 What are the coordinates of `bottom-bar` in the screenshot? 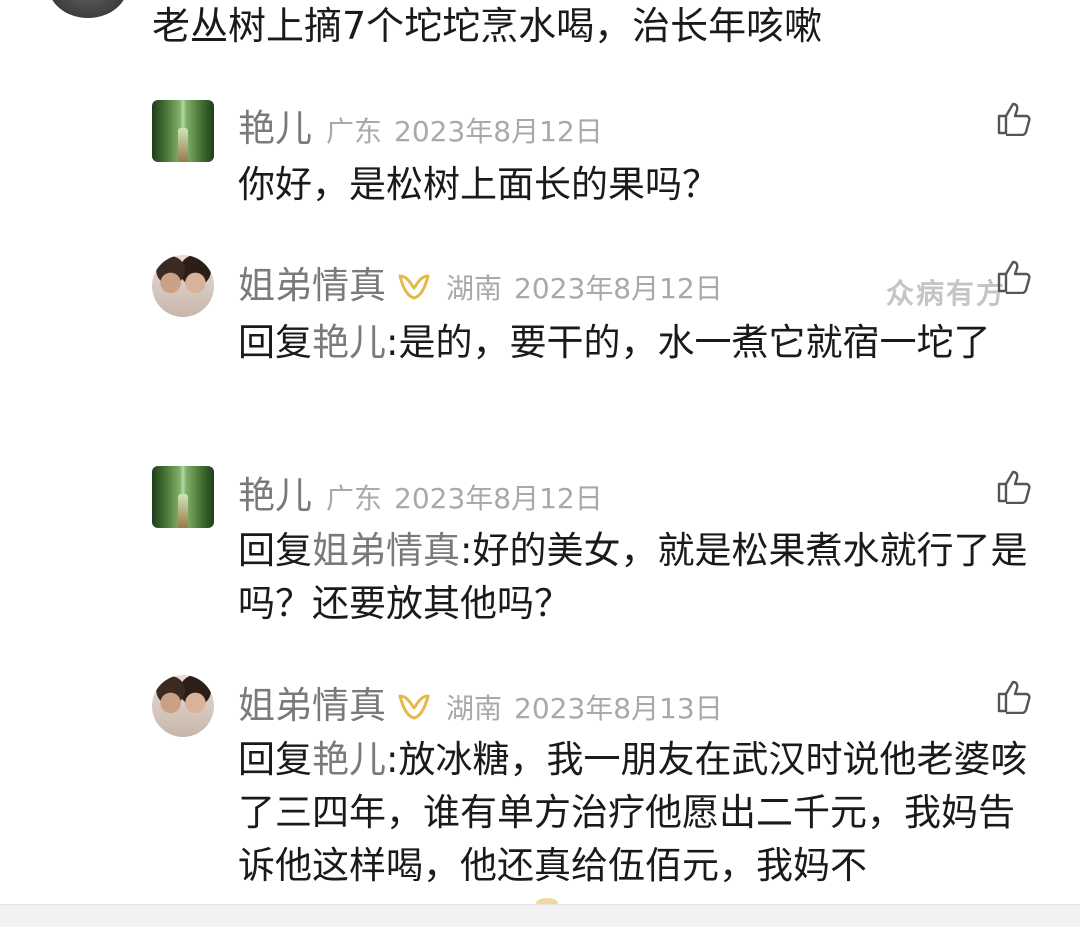 It's located at (540, 915).